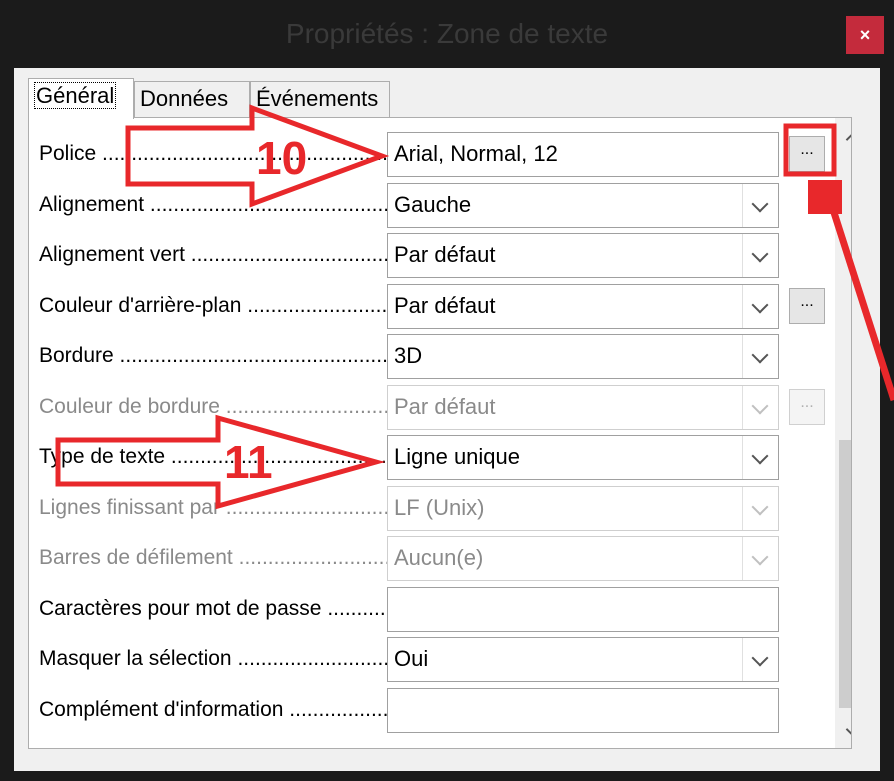 Image resolution: width=894 pixels, height=781 pixels. Describe the element at coordinates (843, 731) in the screenshot. I see `scroll-down-button` at that location.